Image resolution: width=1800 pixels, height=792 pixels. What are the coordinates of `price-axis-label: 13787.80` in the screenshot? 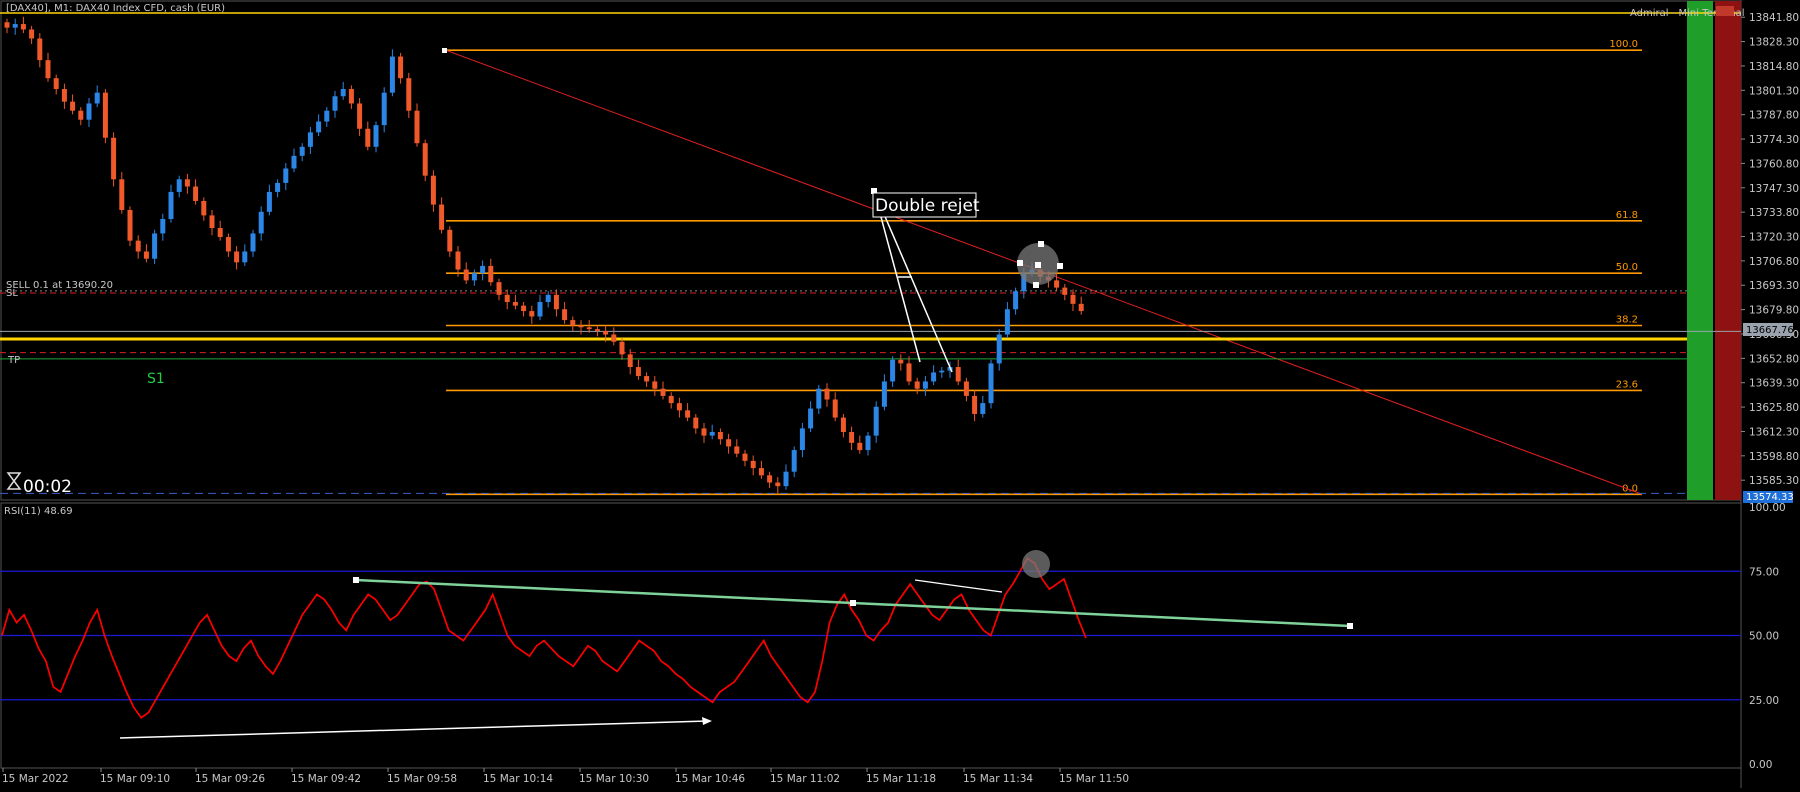 It's located at (1774, 116).